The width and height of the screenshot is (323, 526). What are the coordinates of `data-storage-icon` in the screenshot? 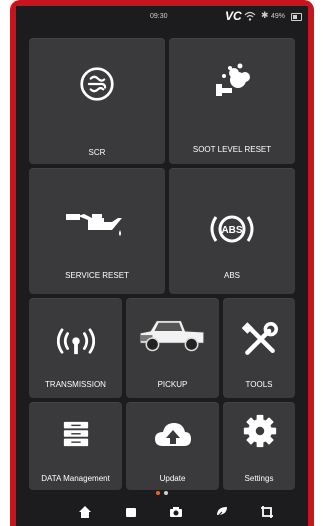 It's located at (76, 434).